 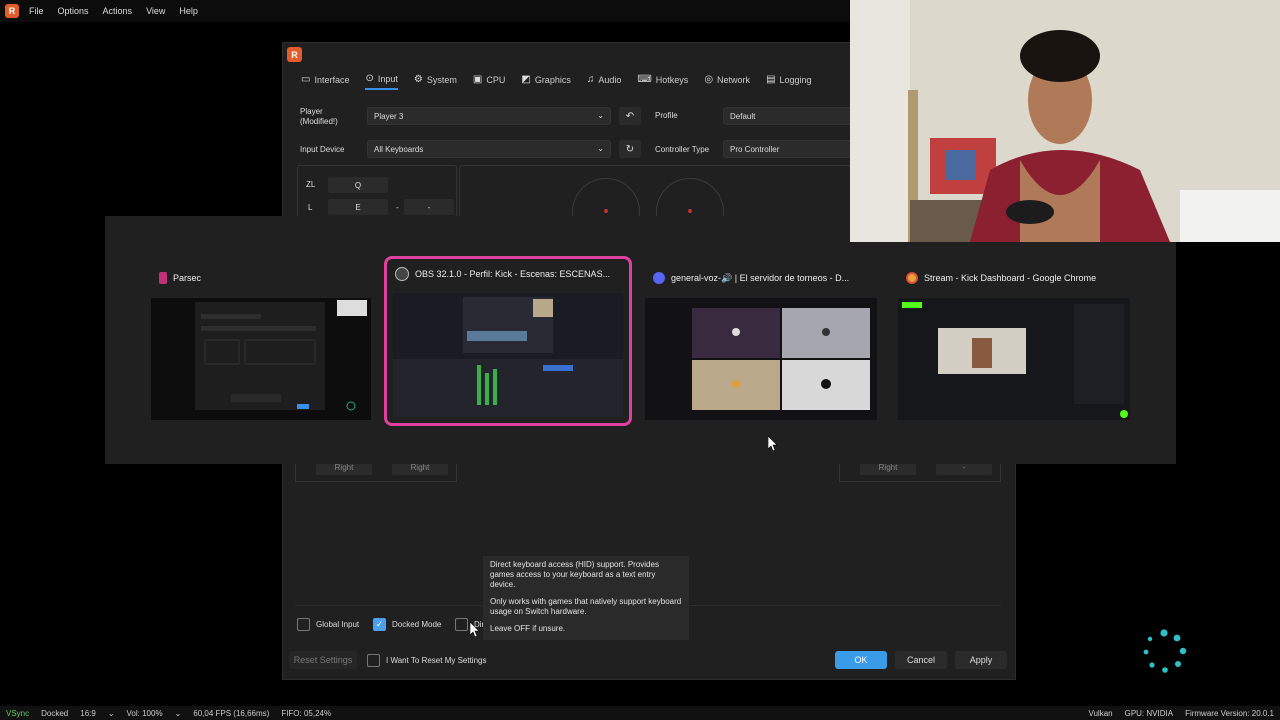 I want to click on aspect-ratio-status: 16:9, so click(x=88, y=713).